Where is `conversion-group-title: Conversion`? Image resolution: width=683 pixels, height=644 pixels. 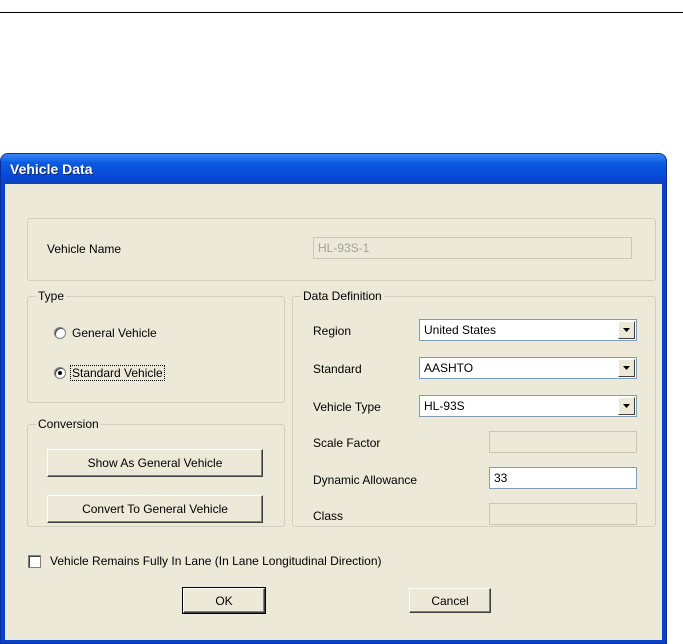 conversion-group-title: Conversion is located at coordinates (68, 424).